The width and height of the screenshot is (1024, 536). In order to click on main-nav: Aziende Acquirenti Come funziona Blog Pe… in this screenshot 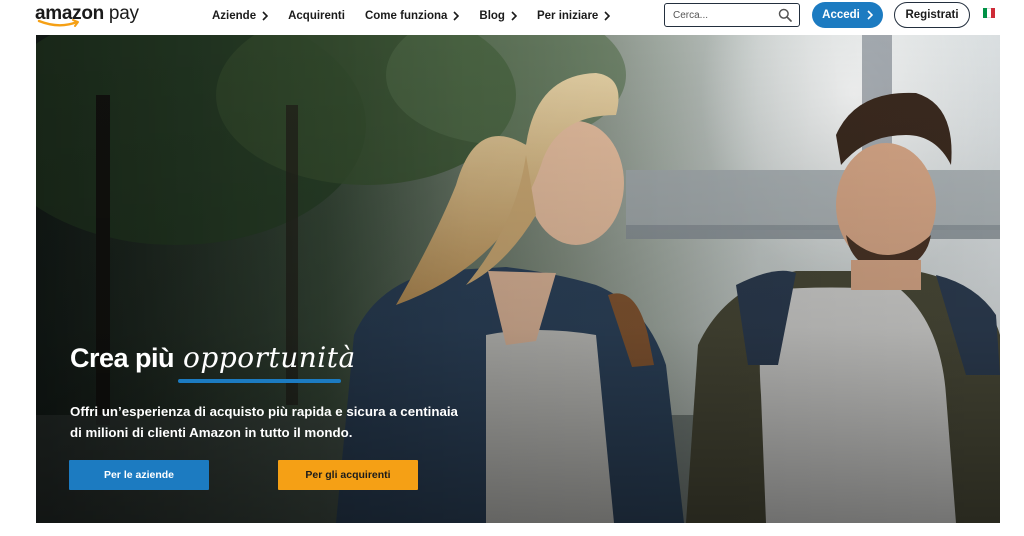, I will do `click(421, 16)`.